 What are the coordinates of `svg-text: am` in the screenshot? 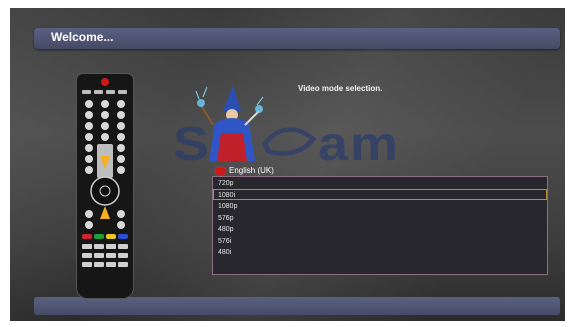 It's located at (359, 144).